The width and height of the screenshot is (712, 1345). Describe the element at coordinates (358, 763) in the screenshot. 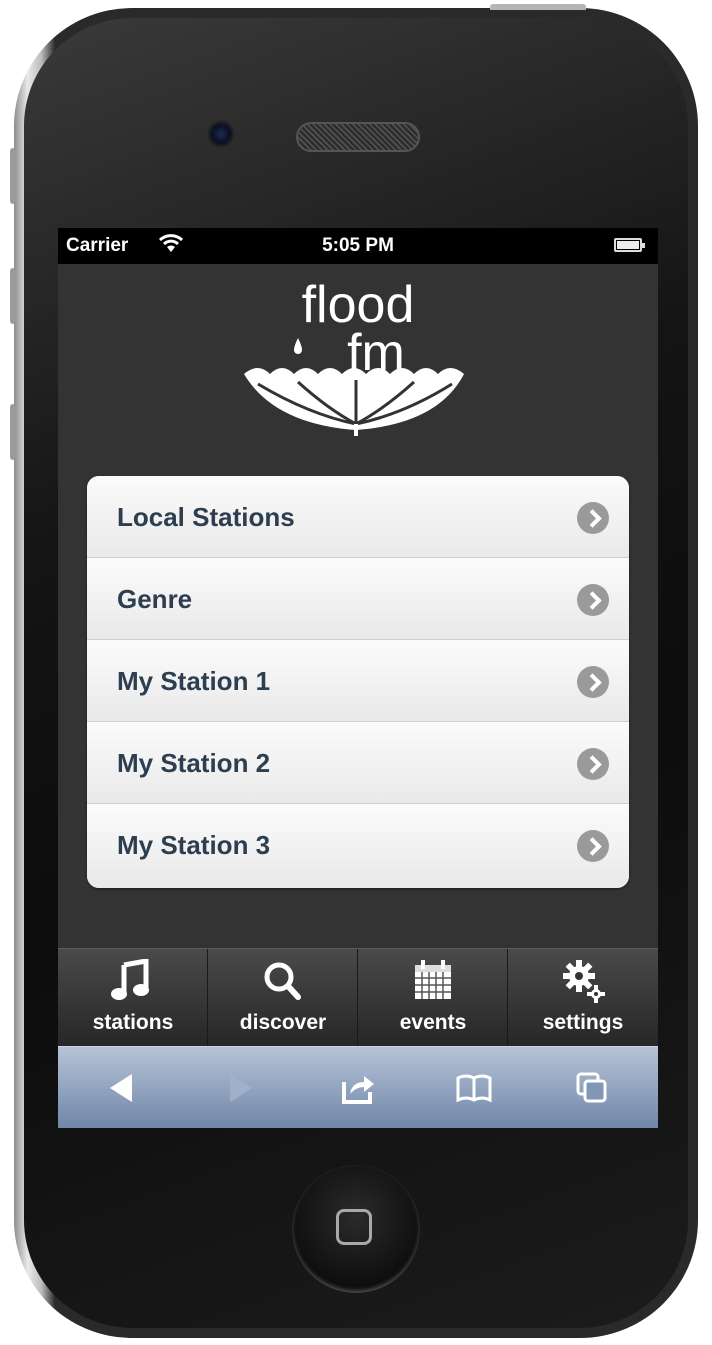

I see `menu-item-my-station-2: My Station 2` at that location.